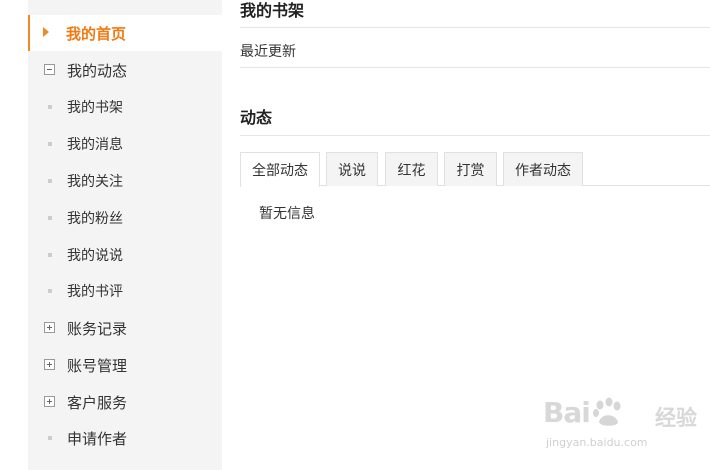 This screenshot has height=470, width=710. Describe the element at coordinates (280, 169) in the screenshot. I see `tab-all-dynamics: 全部动态` at that location.